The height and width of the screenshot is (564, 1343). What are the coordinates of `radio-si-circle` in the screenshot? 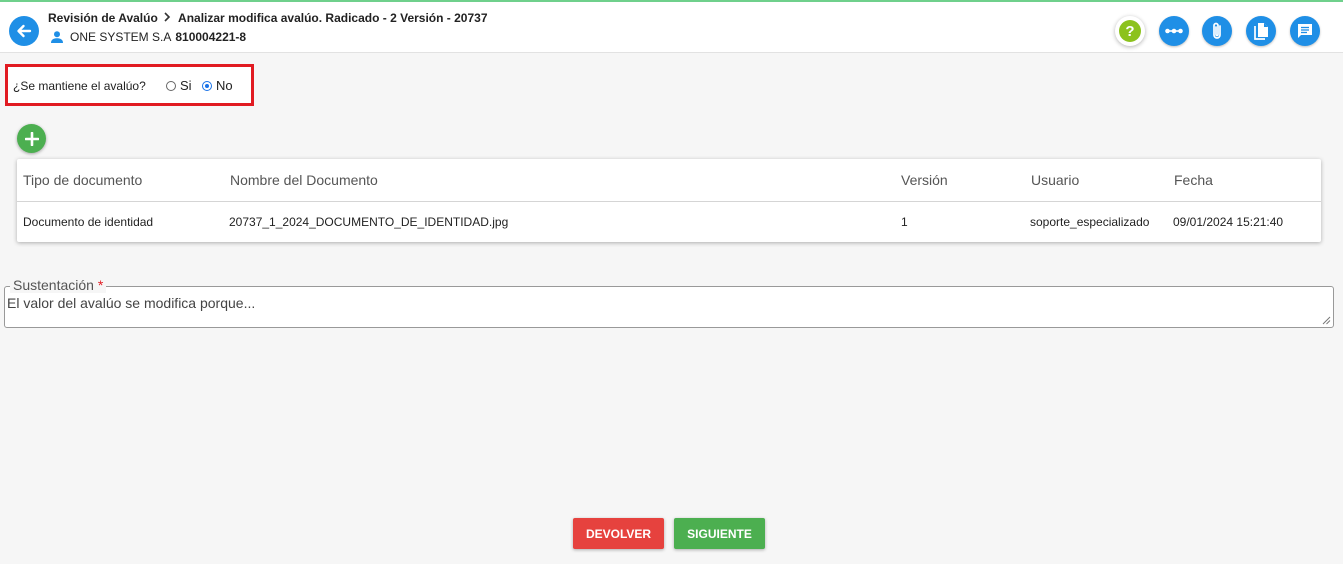 It's located at (171, 85).